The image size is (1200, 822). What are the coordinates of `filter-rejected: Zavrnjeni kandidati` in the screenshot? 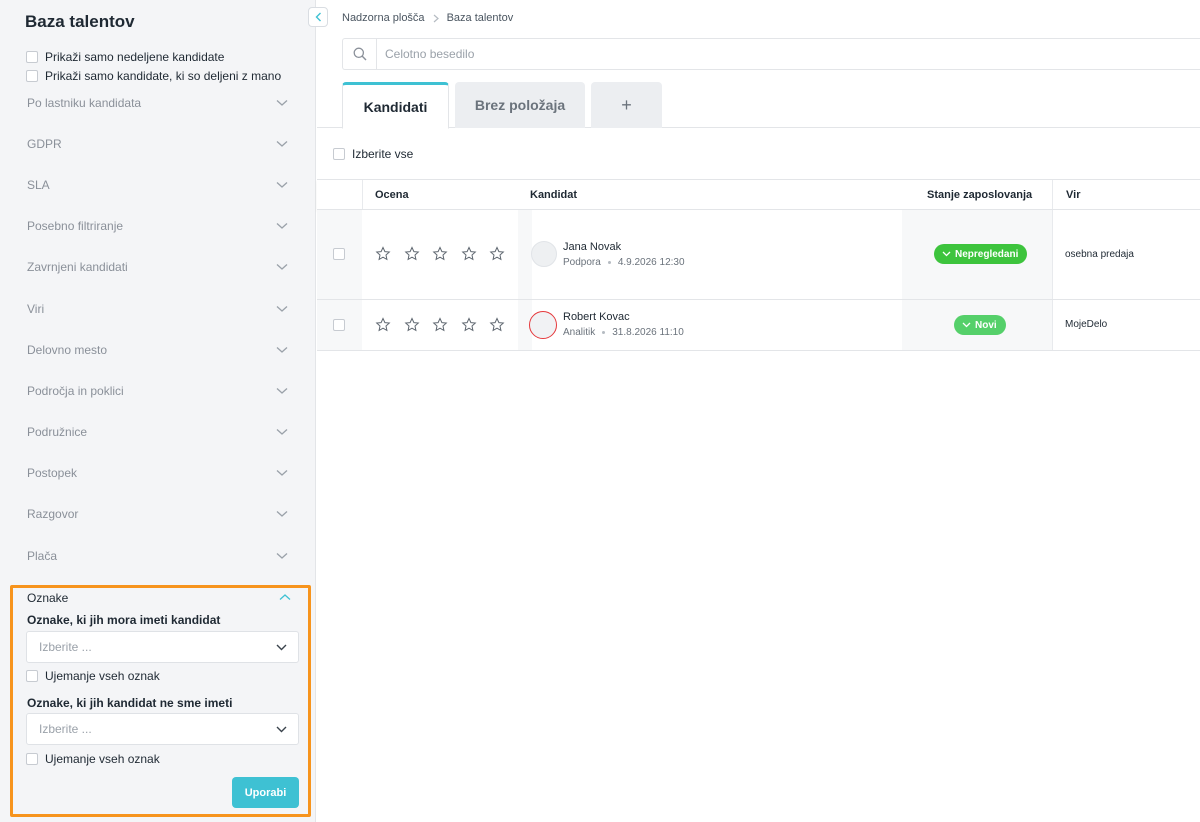 It's located at (158, 267).